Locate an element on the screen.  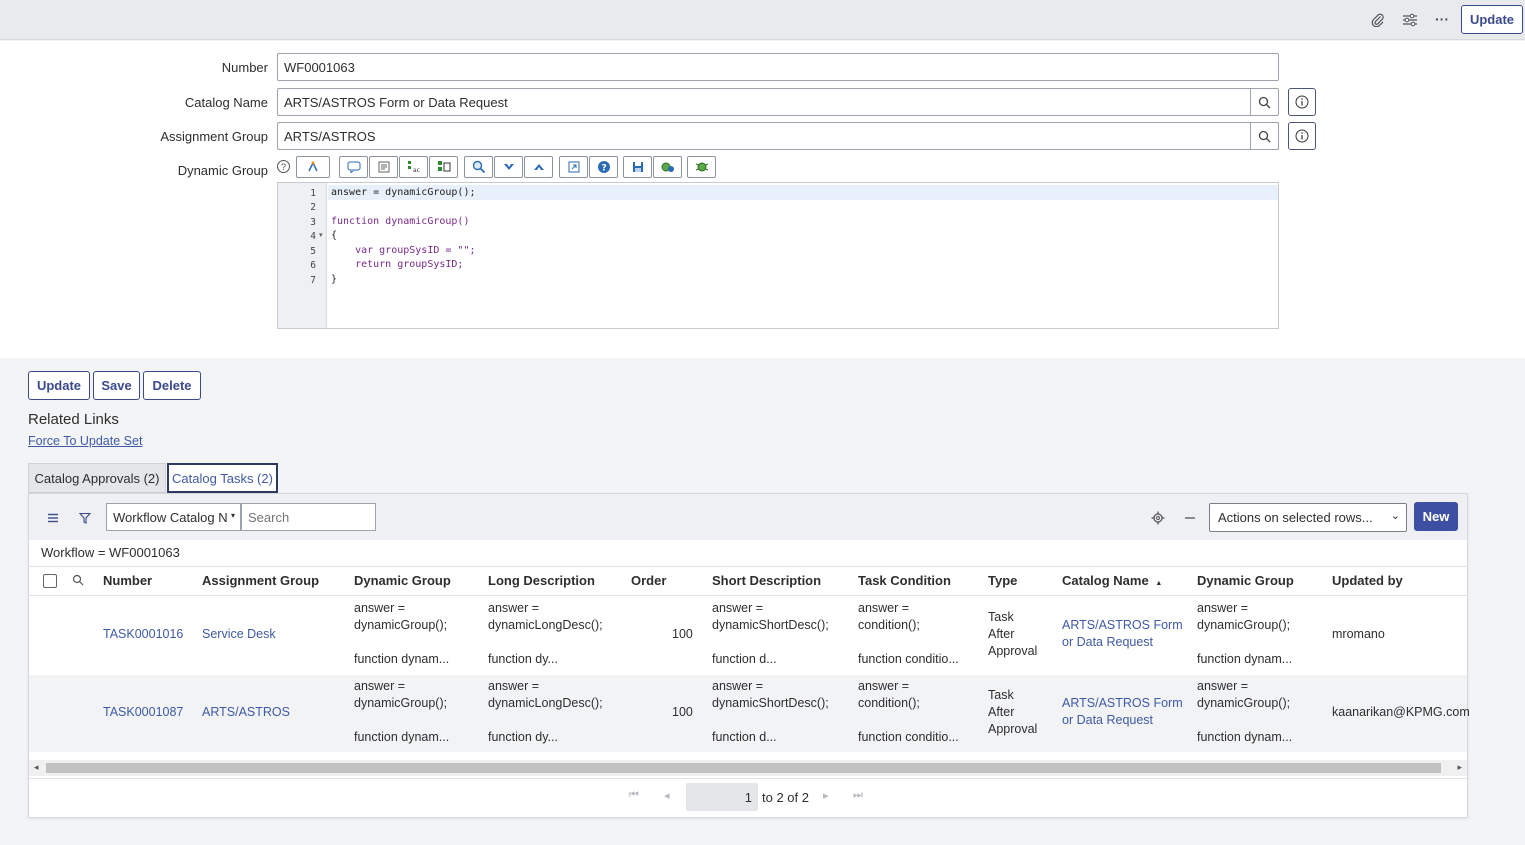
line-number: 3 is located at coordinates (313, 222).